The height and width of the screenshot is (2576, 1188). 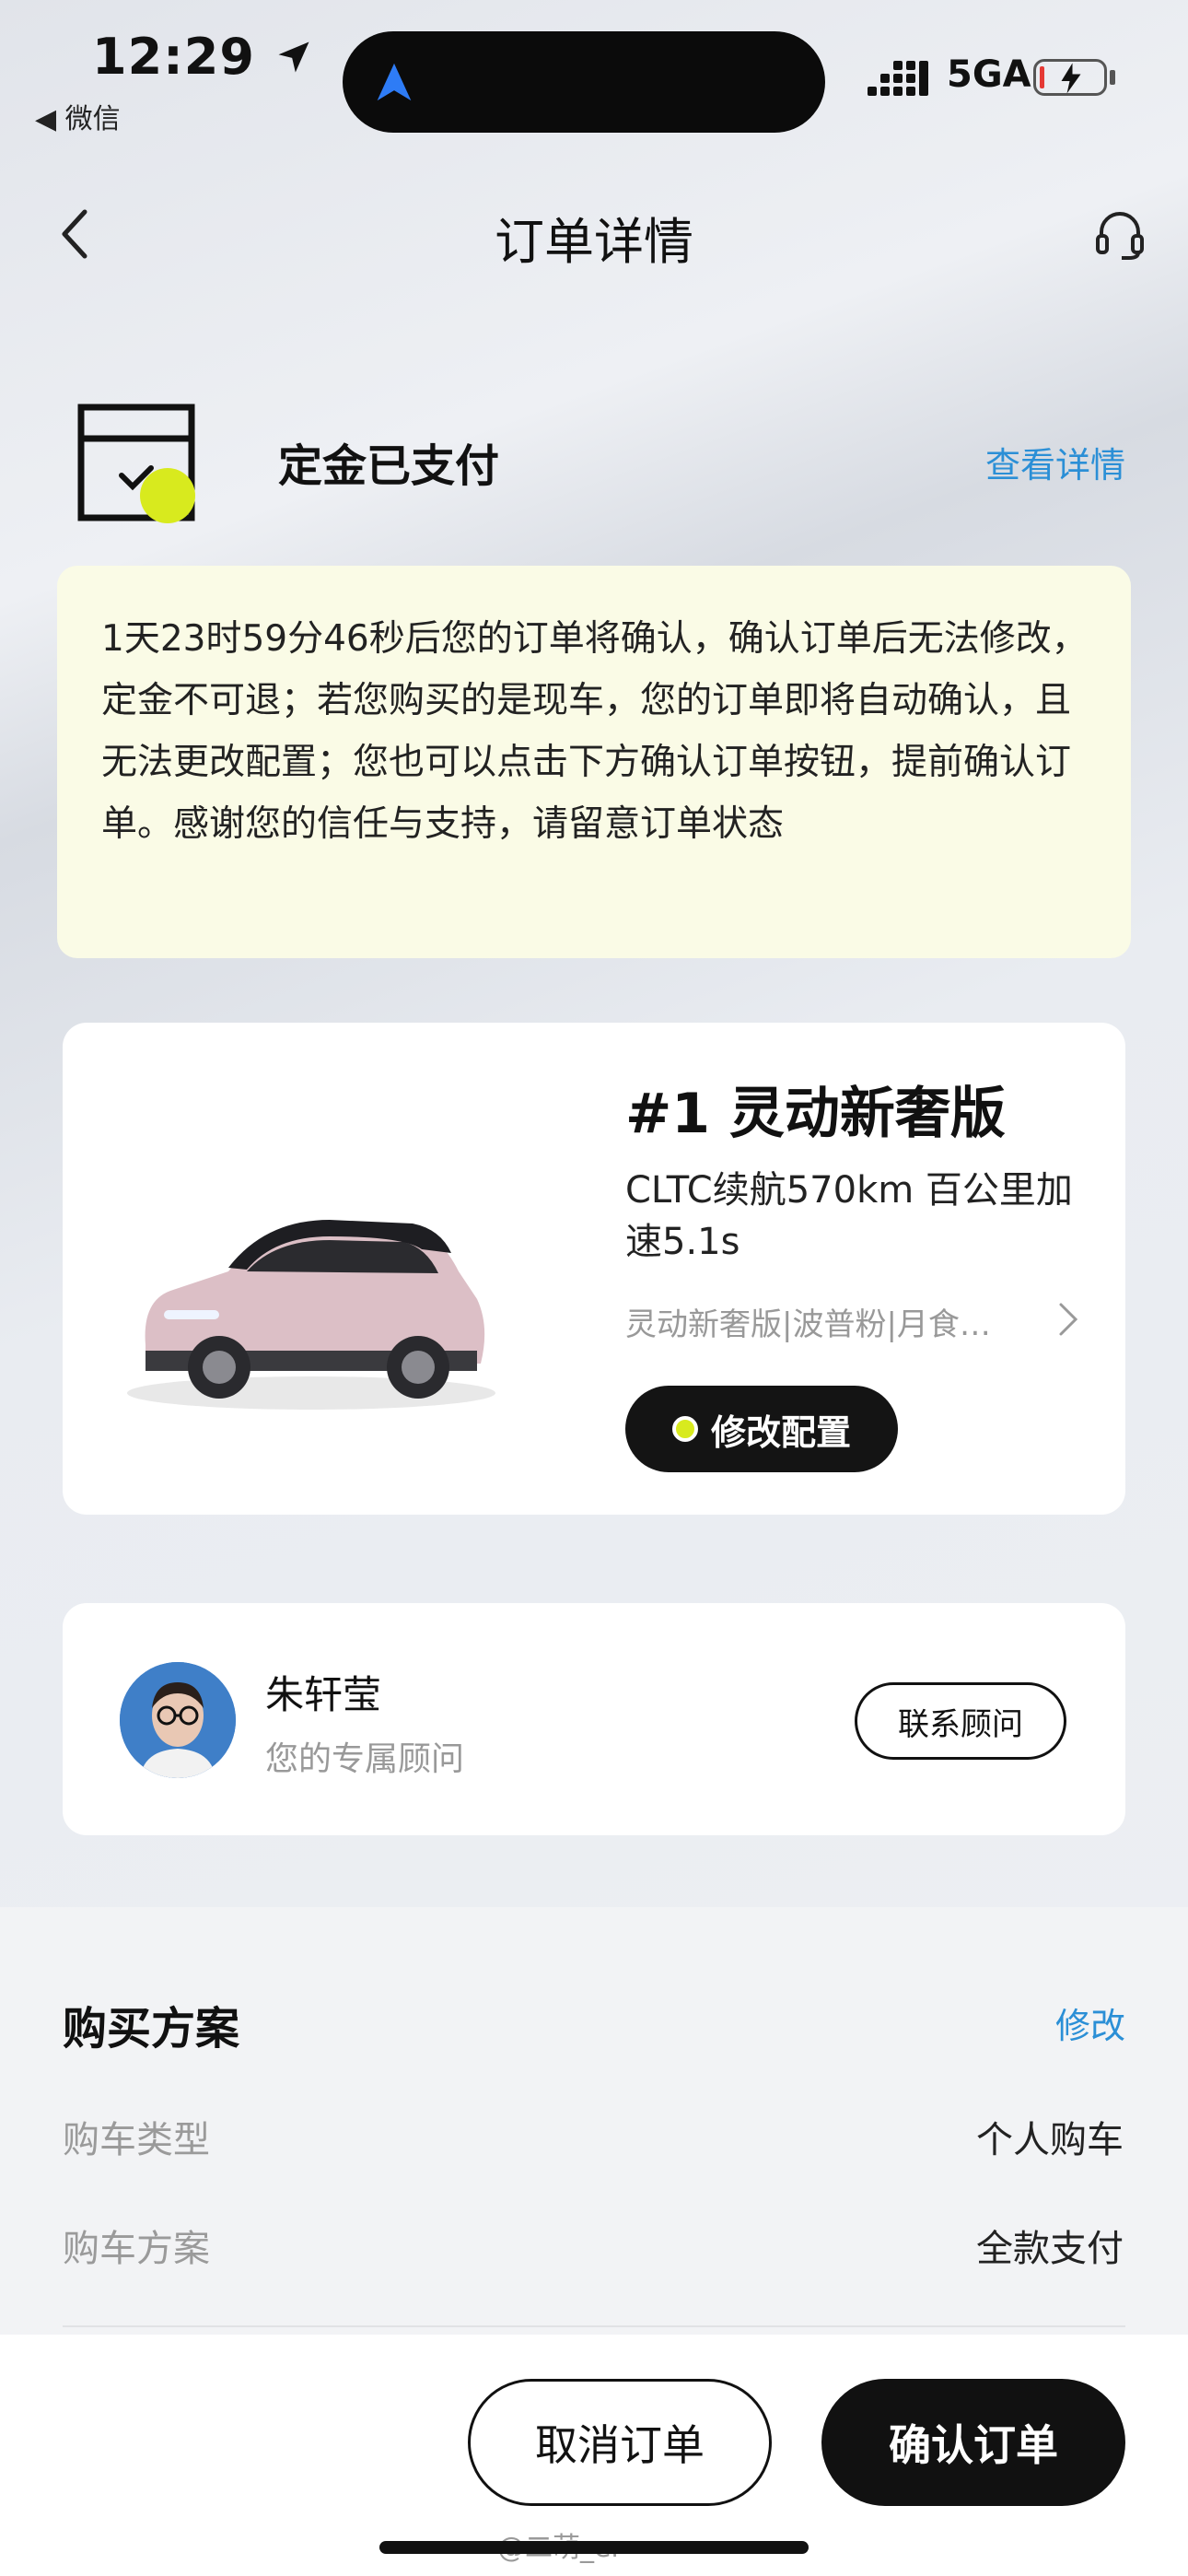 What do you see at coordinates (1112, 77) in the screenshot?
I see `battery-tip` at bounding box center [1112, 77].